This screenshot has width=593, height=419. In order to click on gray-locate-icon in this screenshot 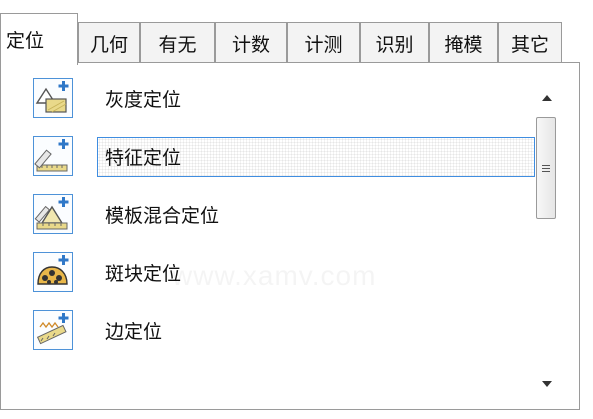, I will do `click(53, 98)`.